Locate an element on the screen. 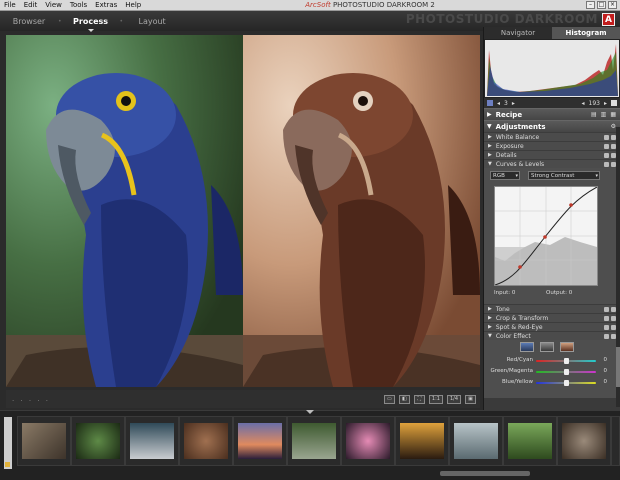 This screenshot has width=620, height=480. expand-icon: ▼ is located at coordinates (490, 164).